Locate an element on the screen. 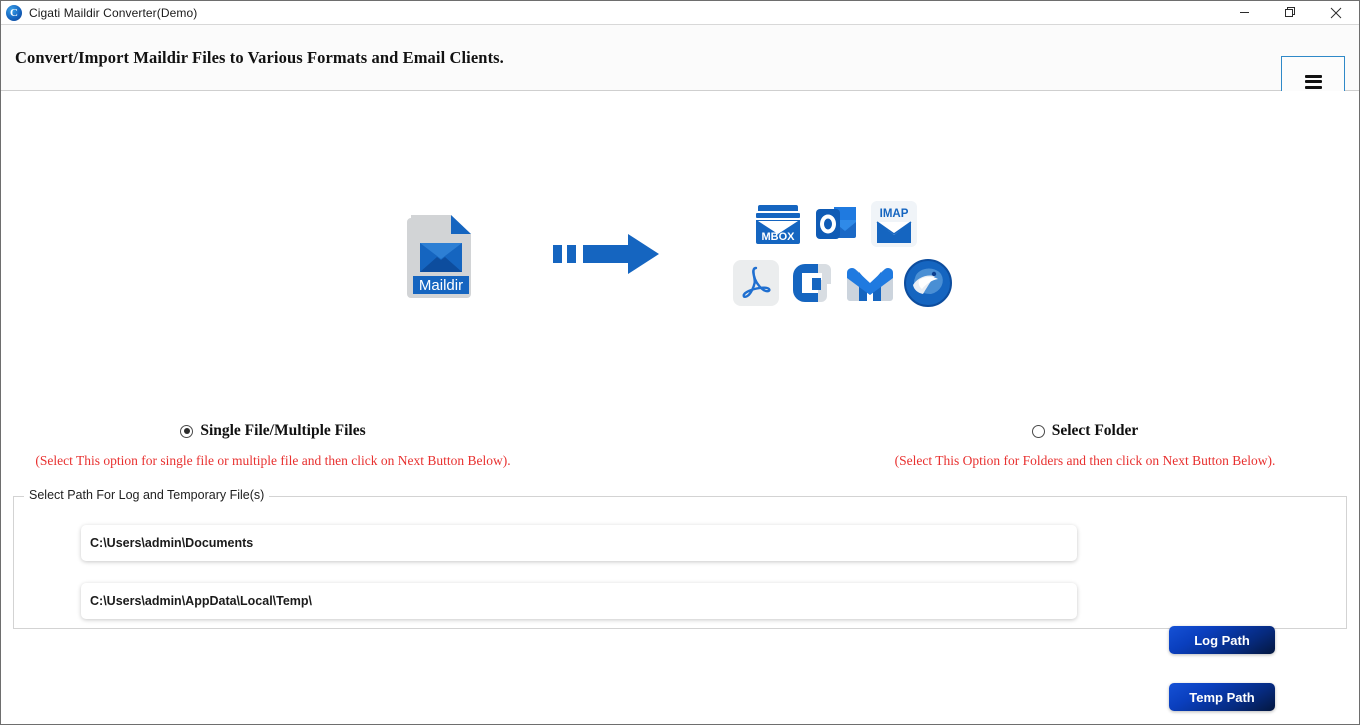 This screenshot has height=725, width=1360. imap-icon: IMAP is located at coordinates (894, 226).